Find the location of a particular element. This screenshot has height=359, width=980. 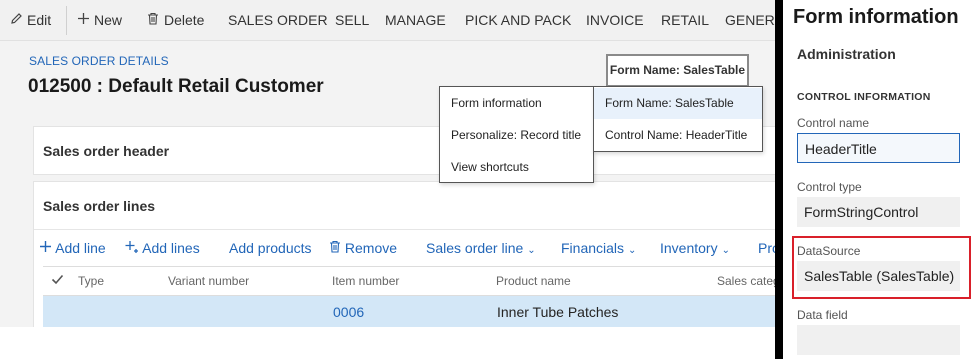

panel-title: Form information is located at coordinates (876, 17).